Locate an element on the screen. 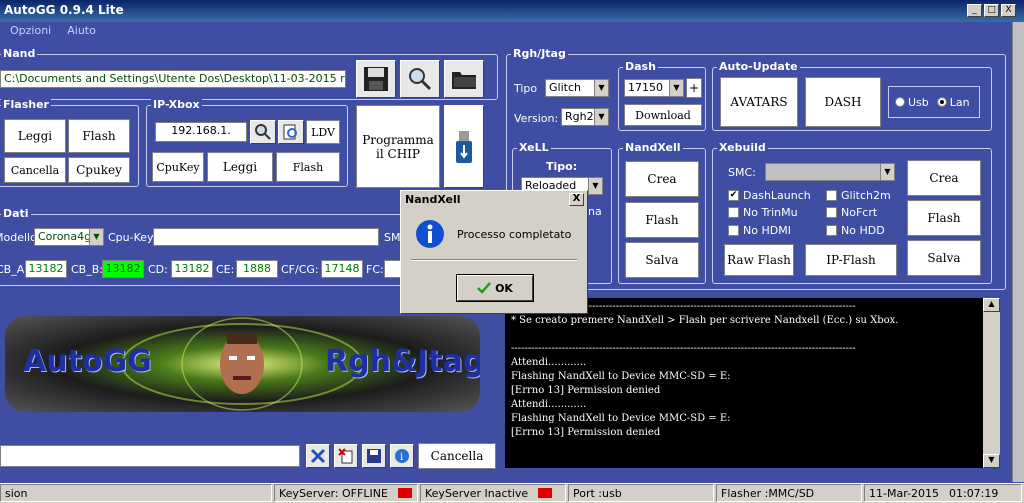 The height and width of the screenshot is (503, 1024). save-small-button is located at coordinates (374, 456).